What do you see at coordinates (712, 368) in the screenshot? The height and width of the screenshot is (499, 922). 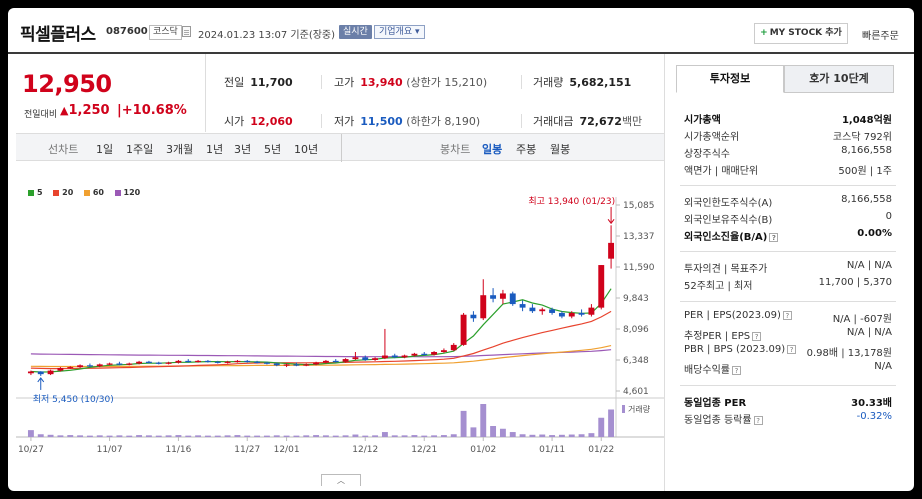 I see `info-key: 배당수익률?` at bounding box center [712, 368].